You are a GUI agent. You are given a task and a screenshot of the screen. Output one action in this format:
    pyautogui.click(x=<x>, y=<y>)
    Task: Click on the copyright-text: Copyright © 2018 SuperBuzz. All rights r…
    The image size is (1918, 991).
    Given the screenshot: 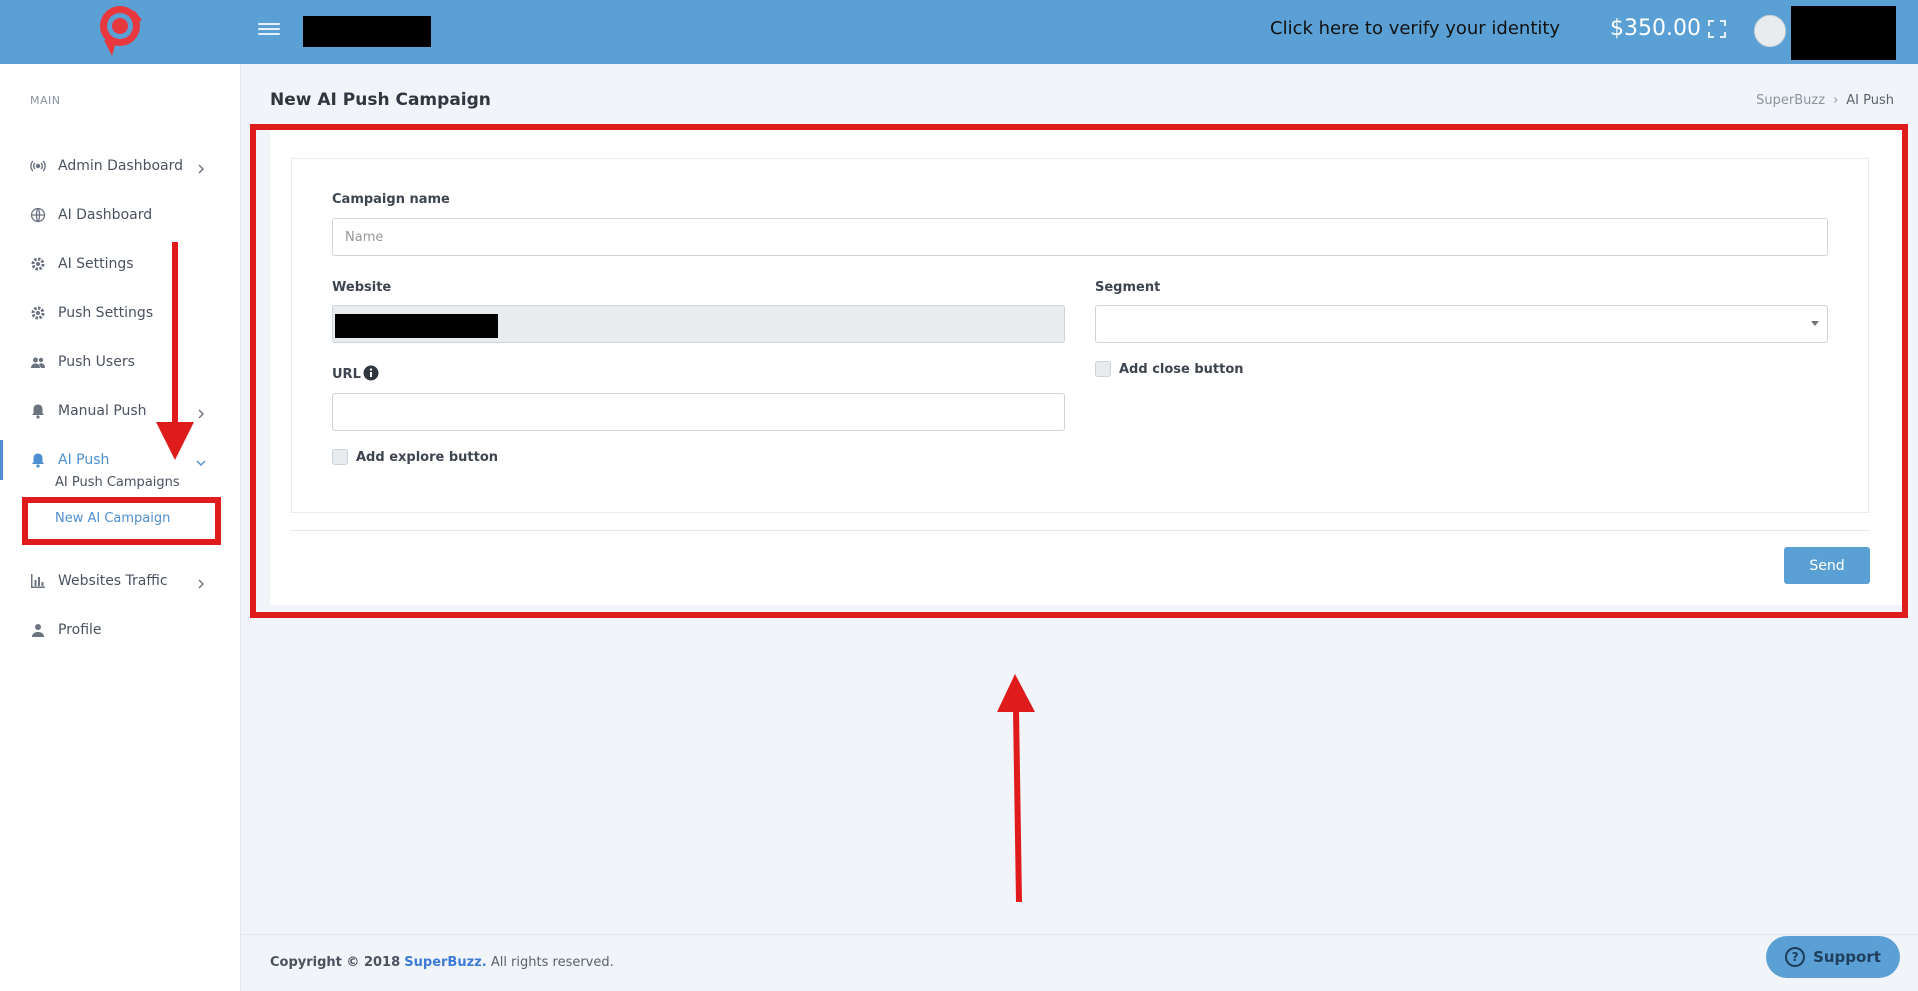 What is the action you would take?
    pyautogui.click(x=442, y=962)
    